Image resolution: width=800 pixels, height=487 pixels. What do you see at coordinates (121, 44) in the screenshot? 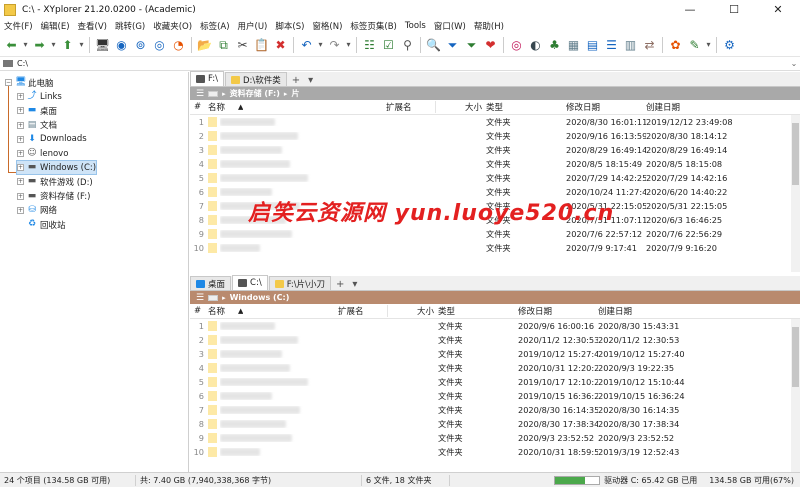
I see `target-icon: ◉` at bounding box center [121, 44].